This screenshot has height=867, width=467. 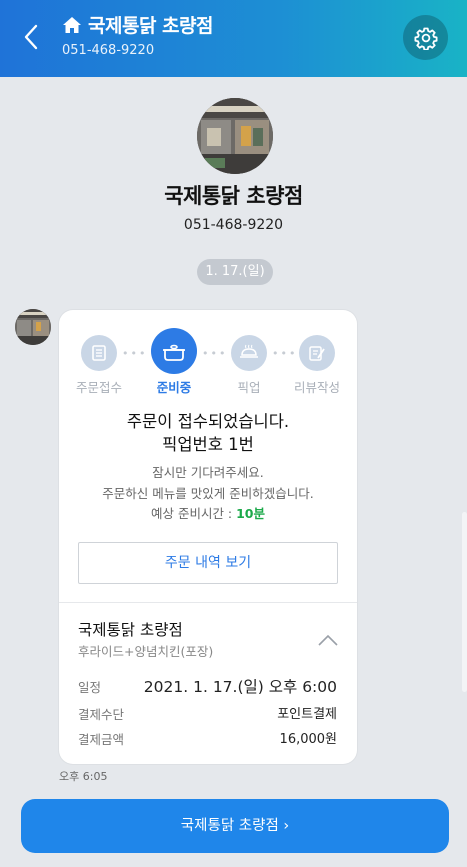 I want to click on date-divider: 1. 17.(일), so click(x=235, y=272).